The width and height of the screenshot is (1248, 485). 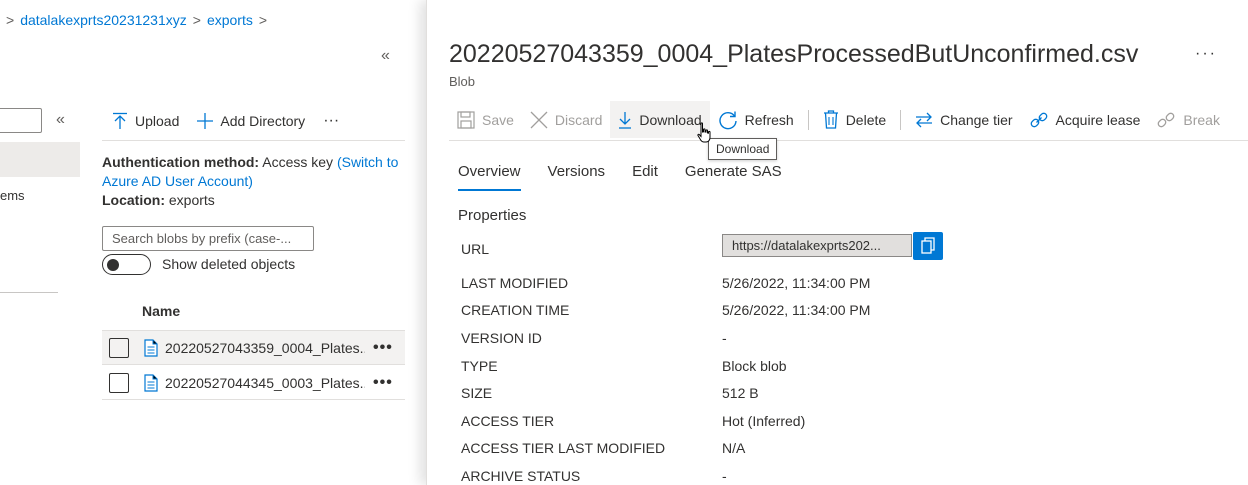 I want to click on acquire-lease-label: Acquire lease, so click(x=1098, y=119).